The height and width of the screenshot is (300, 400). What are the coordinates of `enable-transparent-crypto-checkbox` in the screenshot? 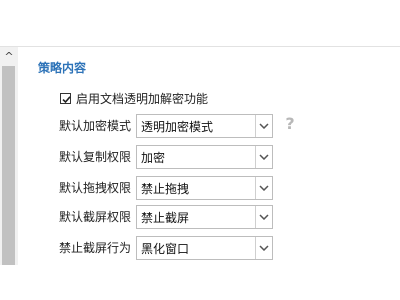 It's located at (65, 98).